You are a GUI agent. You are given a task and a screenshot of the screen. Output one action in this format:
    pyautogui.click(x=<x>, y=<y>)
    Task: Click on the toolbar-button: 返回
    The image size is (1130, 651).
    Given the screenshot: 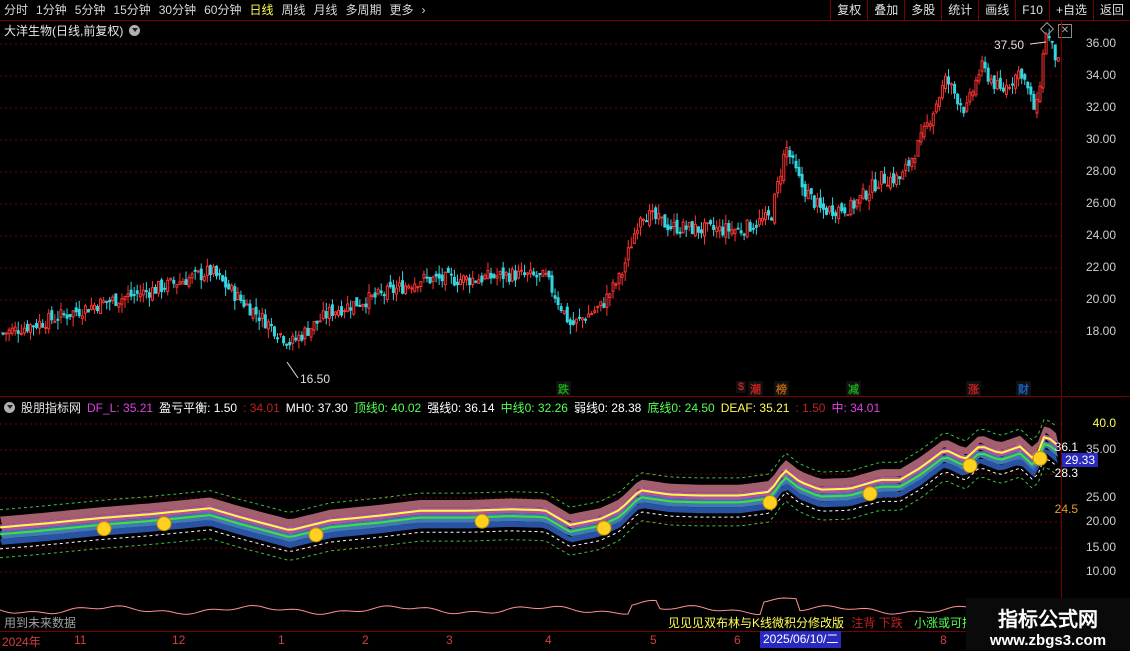 What is the action you would take?
    pyautogui.click(x=1111, y=10)
    